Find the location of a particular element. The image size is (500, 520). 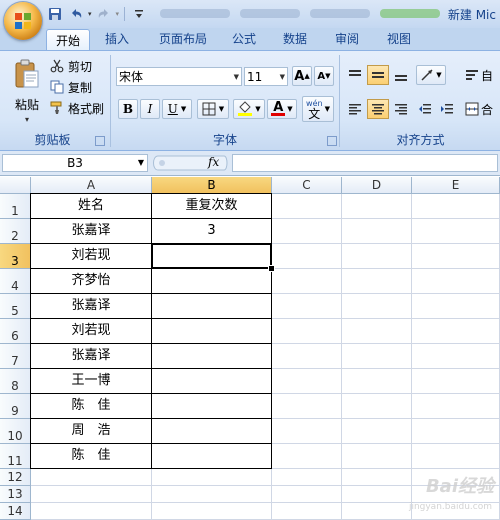

paste-dropdown-icon: ▾ is located at coordinates (27, 119).